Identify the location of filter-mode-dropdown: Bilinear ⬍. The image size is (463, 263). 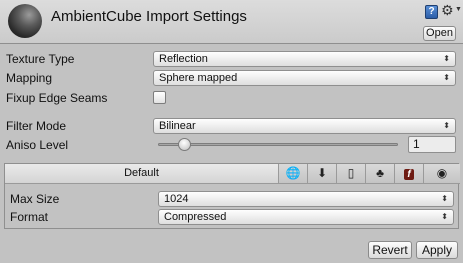
(304, 126).